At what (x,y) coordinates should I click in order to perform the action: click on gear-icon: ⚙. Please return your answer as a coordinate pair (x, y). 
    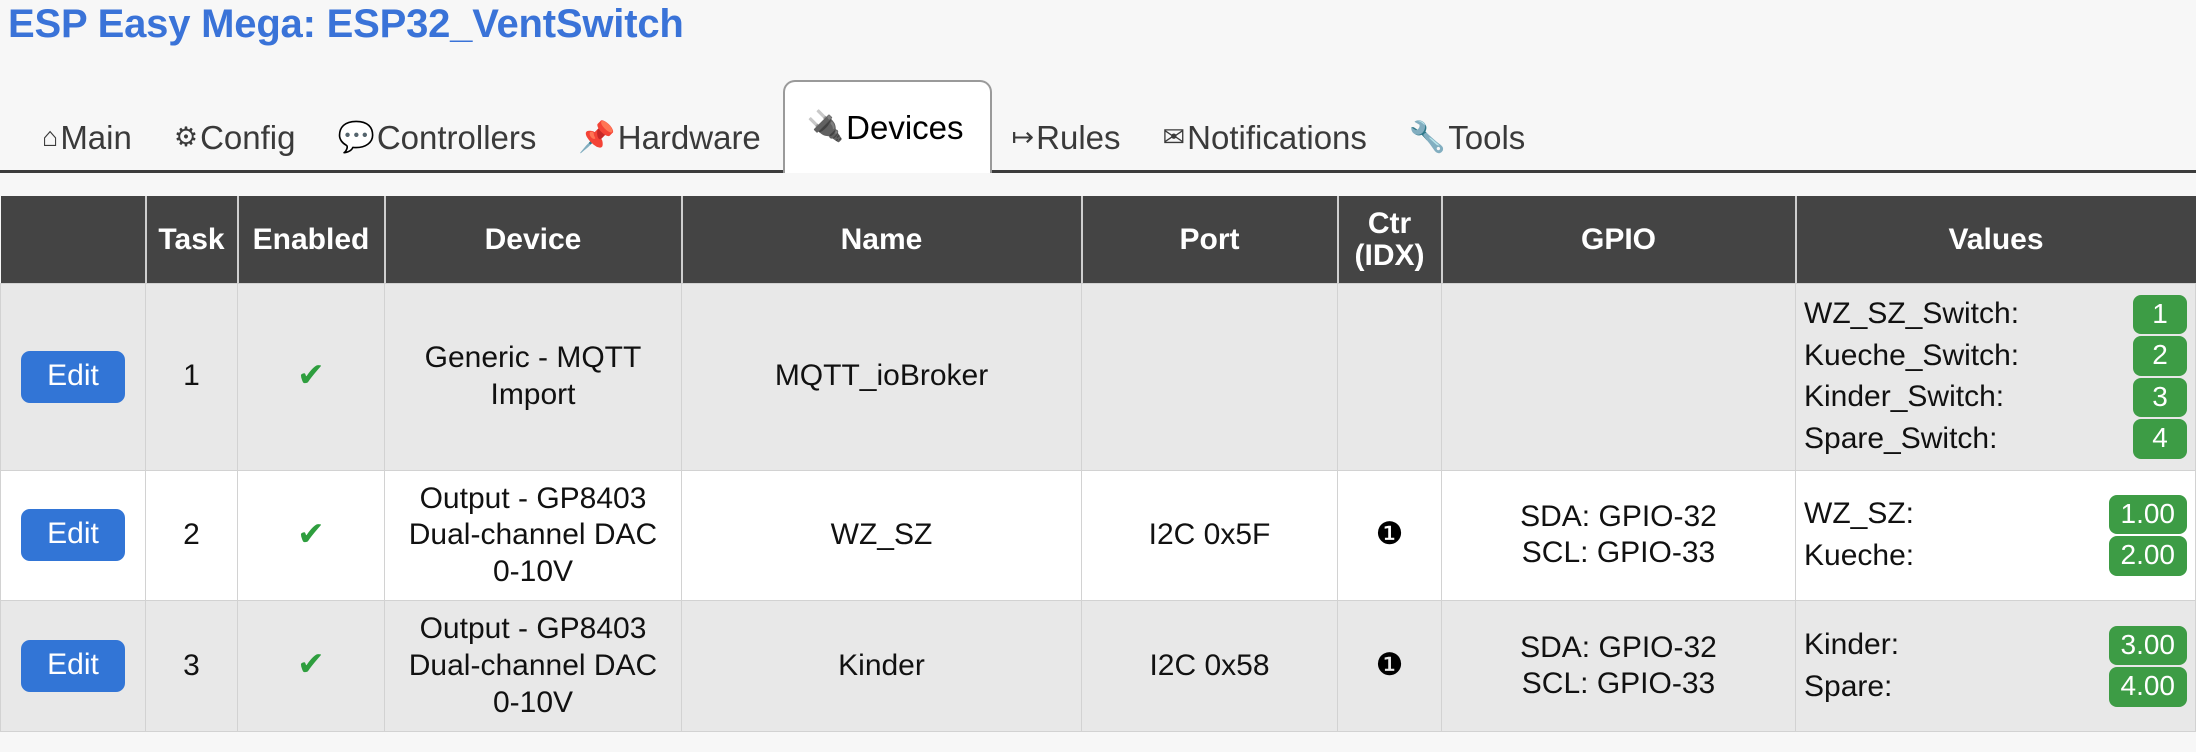
    Looking at the image, I should click on (186, 137).